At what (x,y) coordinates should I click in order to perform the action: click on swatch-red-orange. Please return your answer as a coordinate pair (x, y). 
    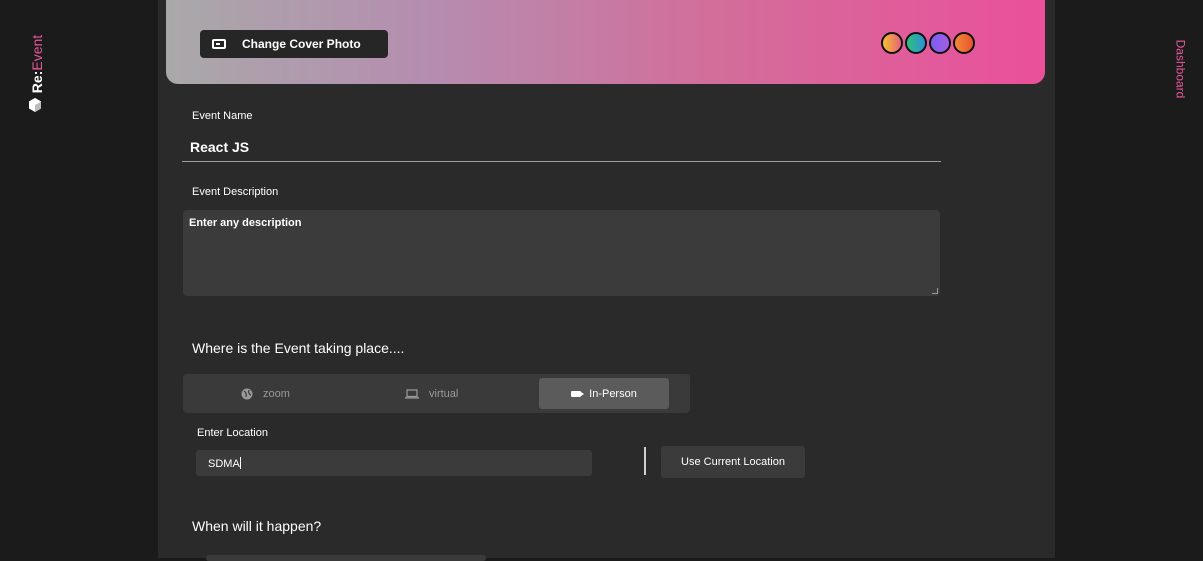
    Looking at the image, I should click on (964, 43).